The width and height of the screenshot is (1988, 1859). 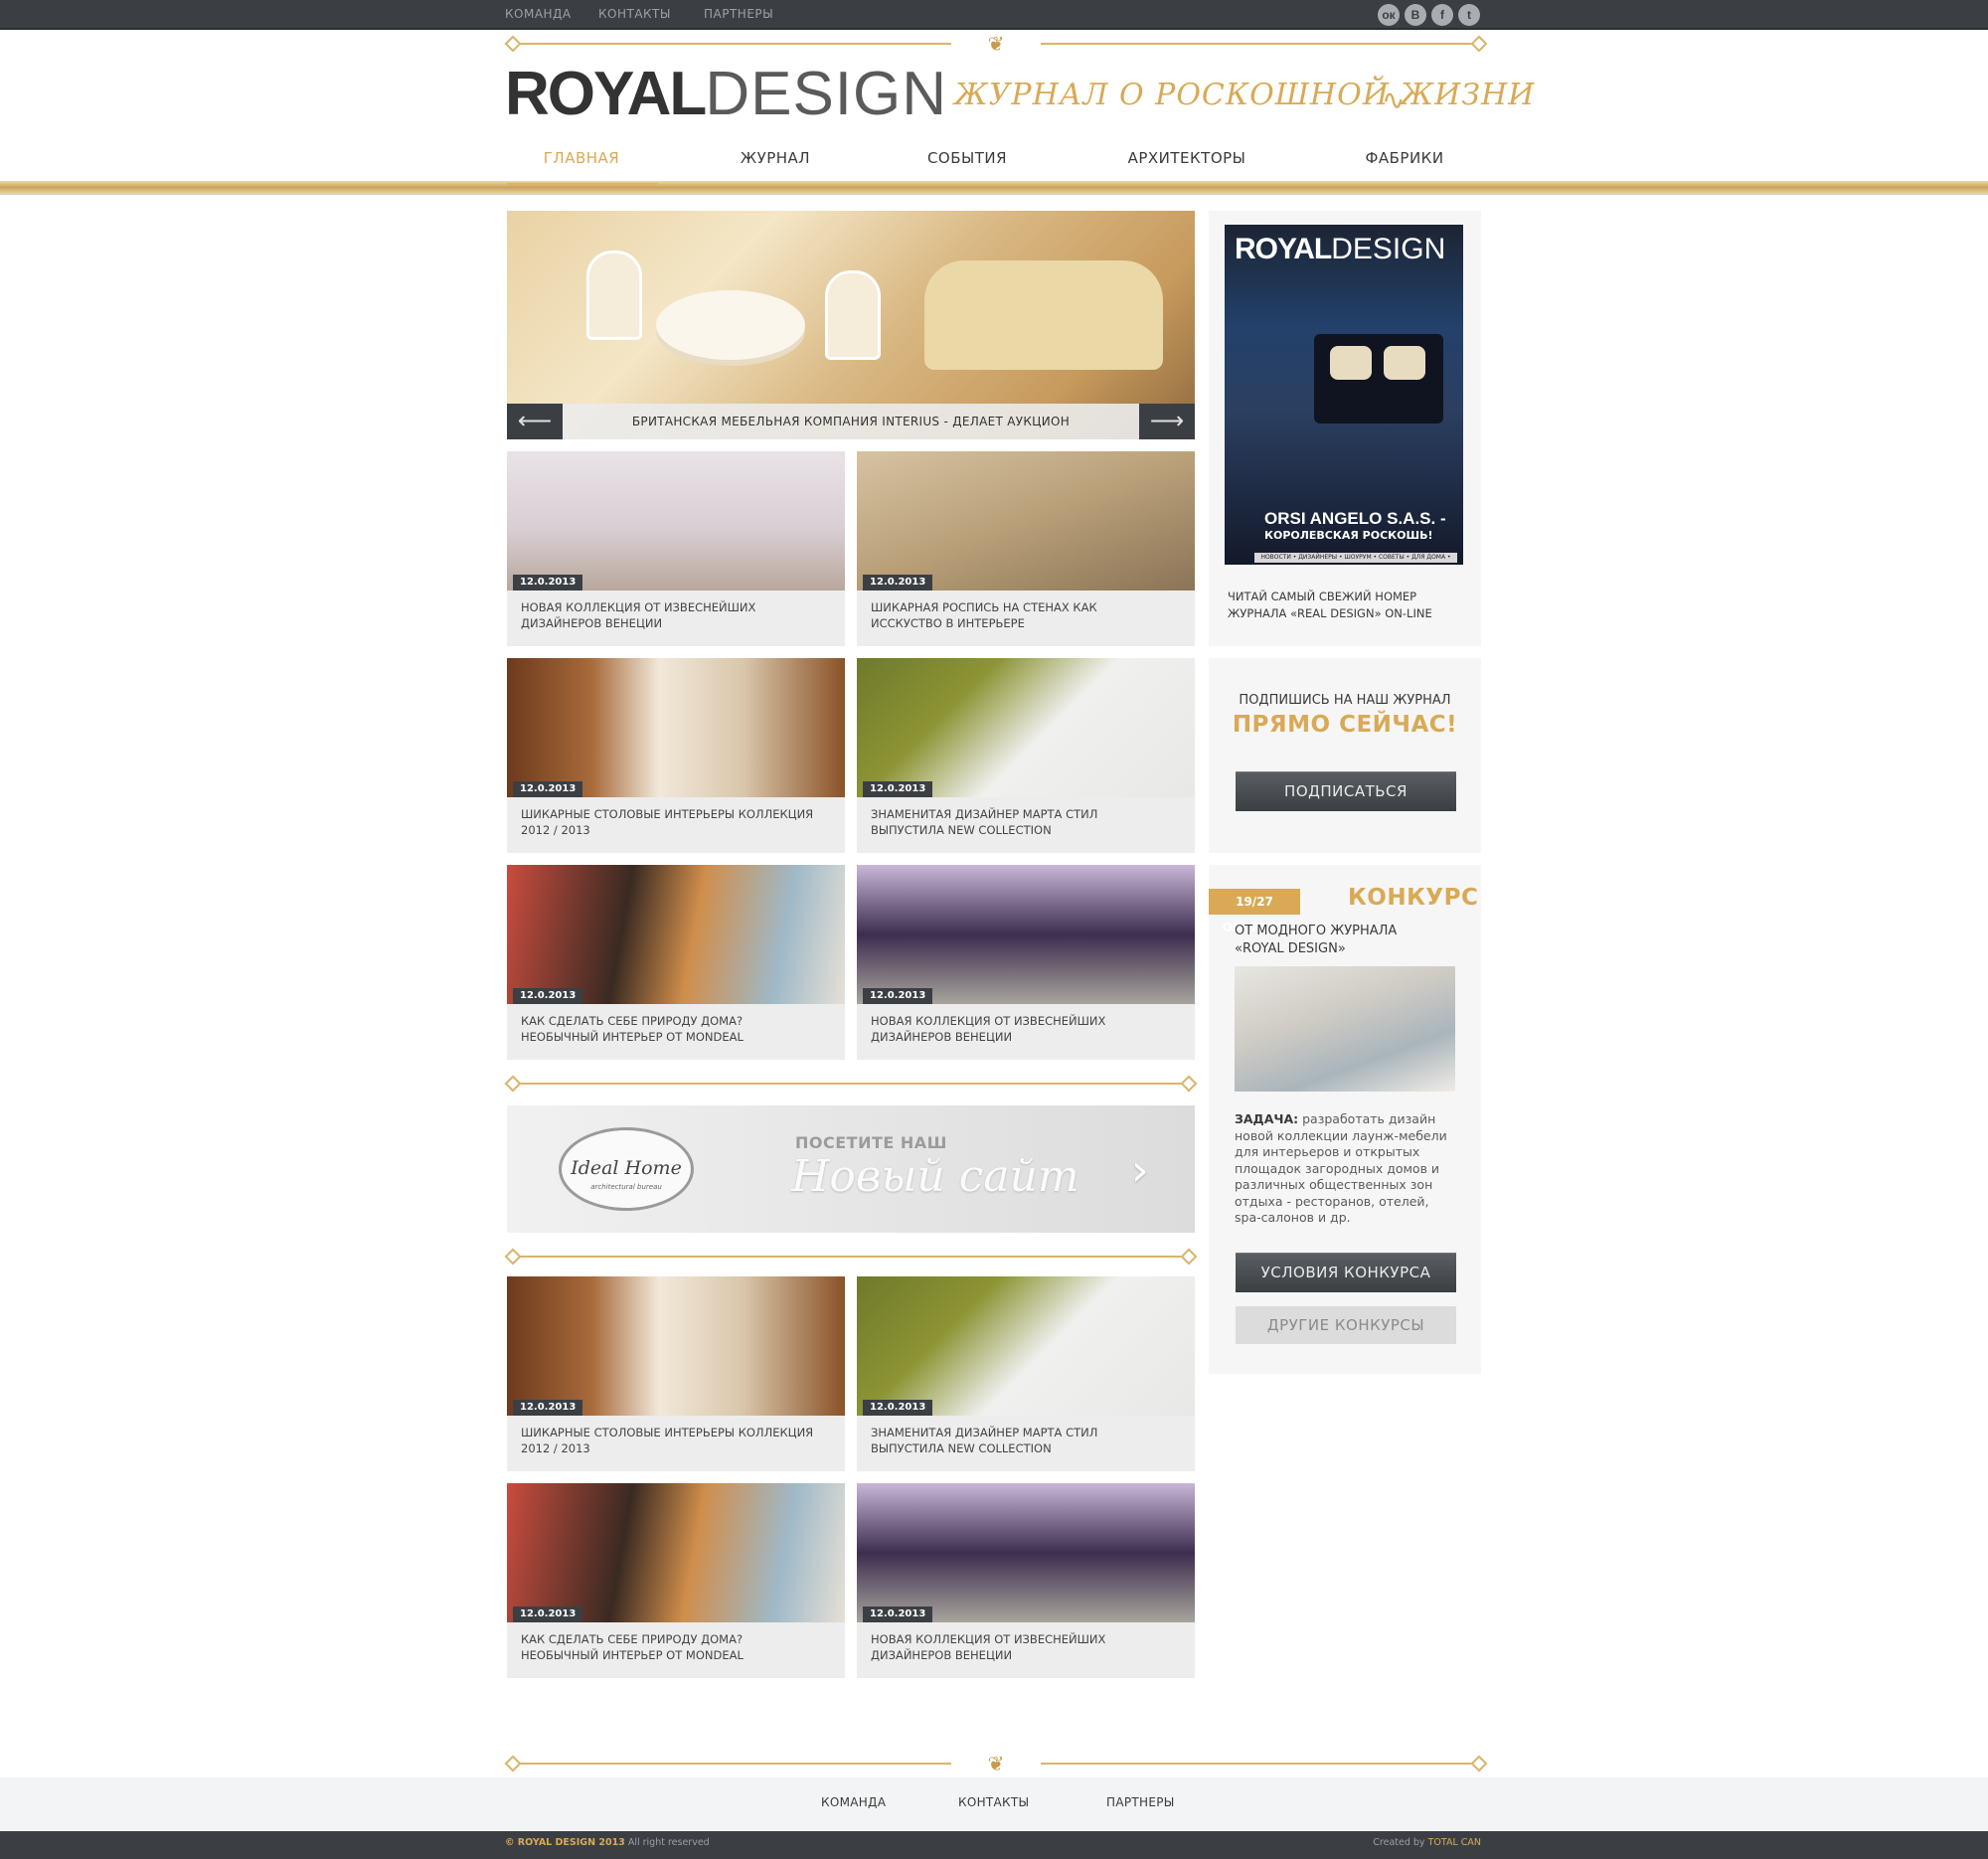 I want to click on vkontakte-icon: В, so click(x=1415, y=15).